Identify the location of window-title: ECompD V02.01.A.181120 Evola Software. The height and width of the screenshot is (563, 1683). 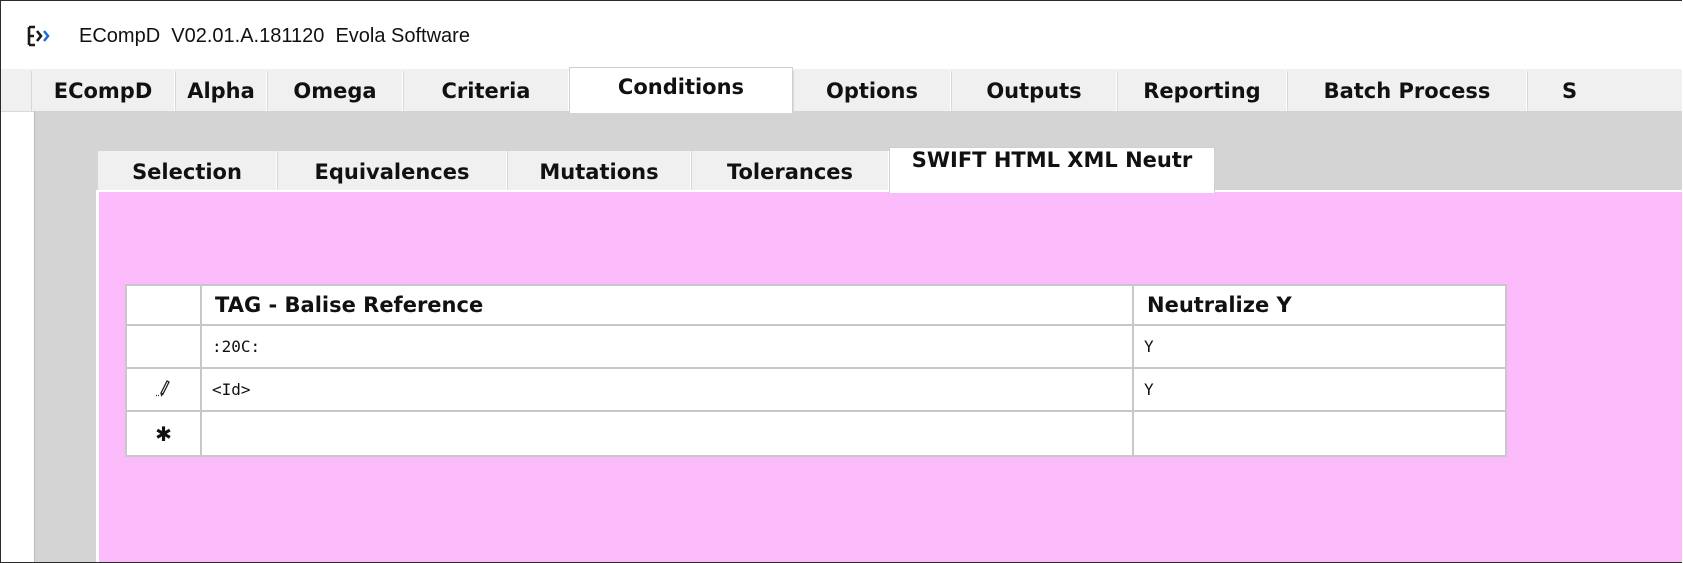
(274, 36).